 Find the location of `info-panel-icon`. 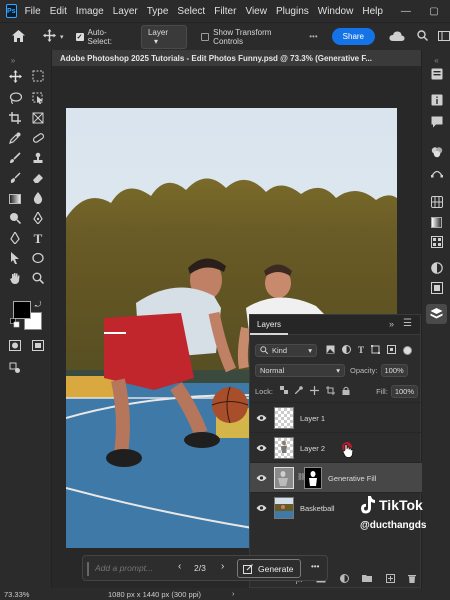

info-panel-icon is located at coordinates (436, 101).